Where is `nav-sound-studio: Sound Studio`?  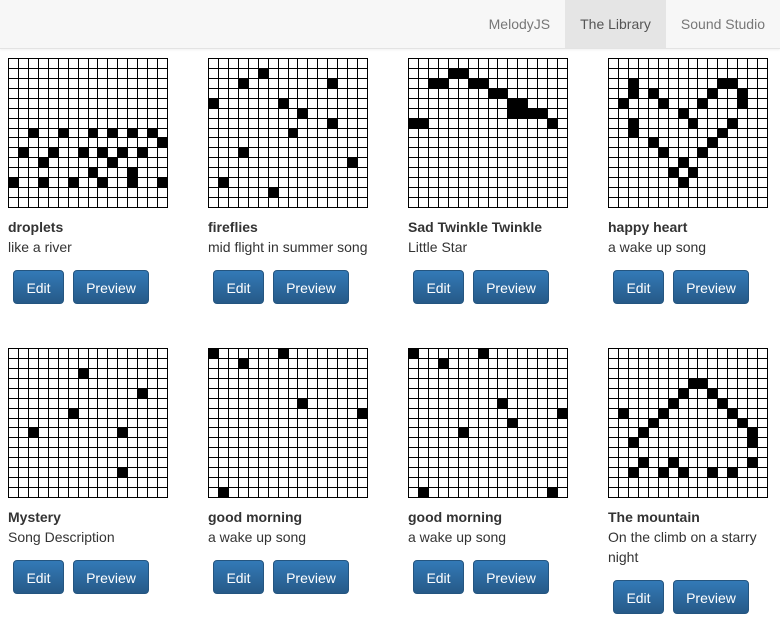
nav-sound-studio: Sound Studio is located at coordinates (723, 24).